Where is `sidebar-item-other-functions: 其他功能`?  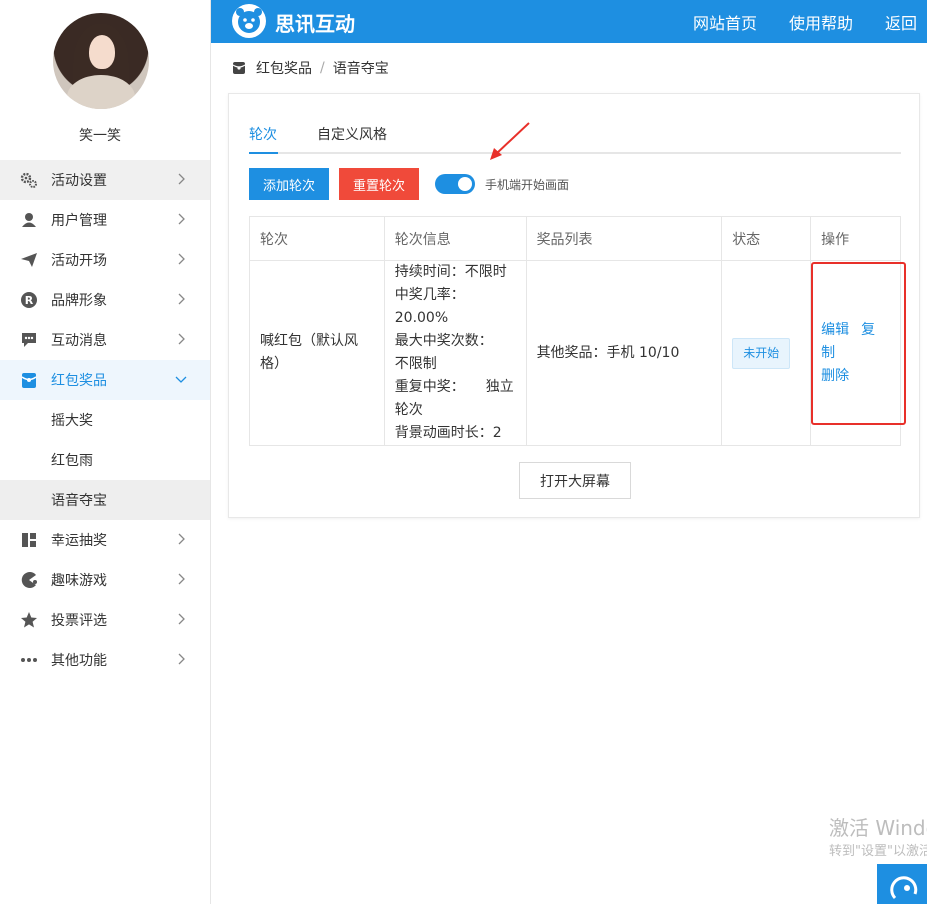 sidebar-item-other-functions: 其他功能 is located at coordinates (105, 660).